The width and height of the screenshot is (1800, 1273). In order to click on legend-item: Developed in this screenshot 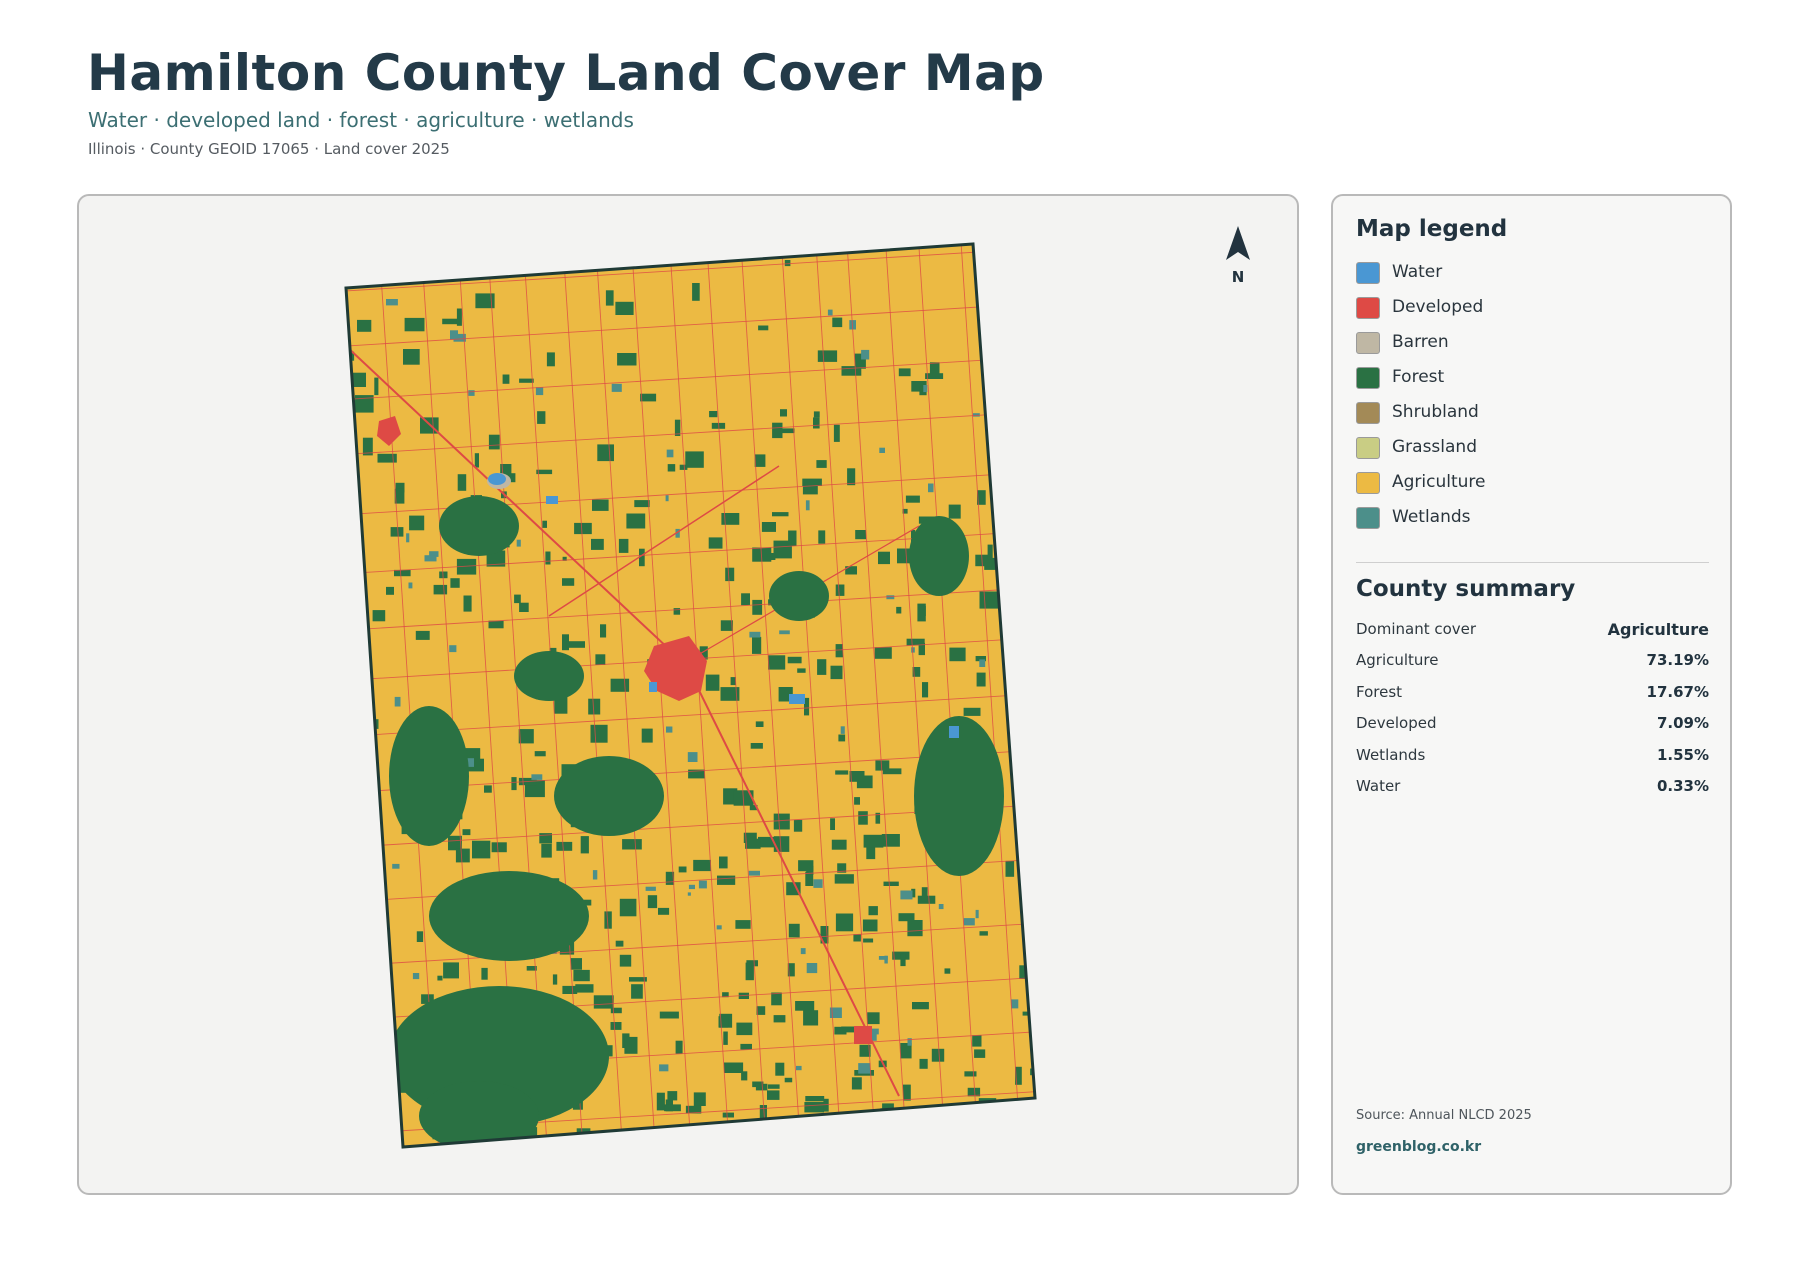, I will do `click(1421, 314)`.